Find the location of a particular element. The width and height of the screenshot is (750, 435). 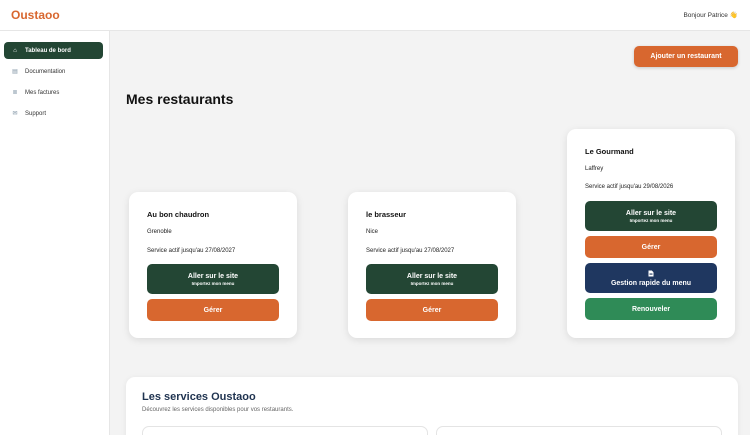

brand-logo: Oustaoo is located at coordinates (35, 15).